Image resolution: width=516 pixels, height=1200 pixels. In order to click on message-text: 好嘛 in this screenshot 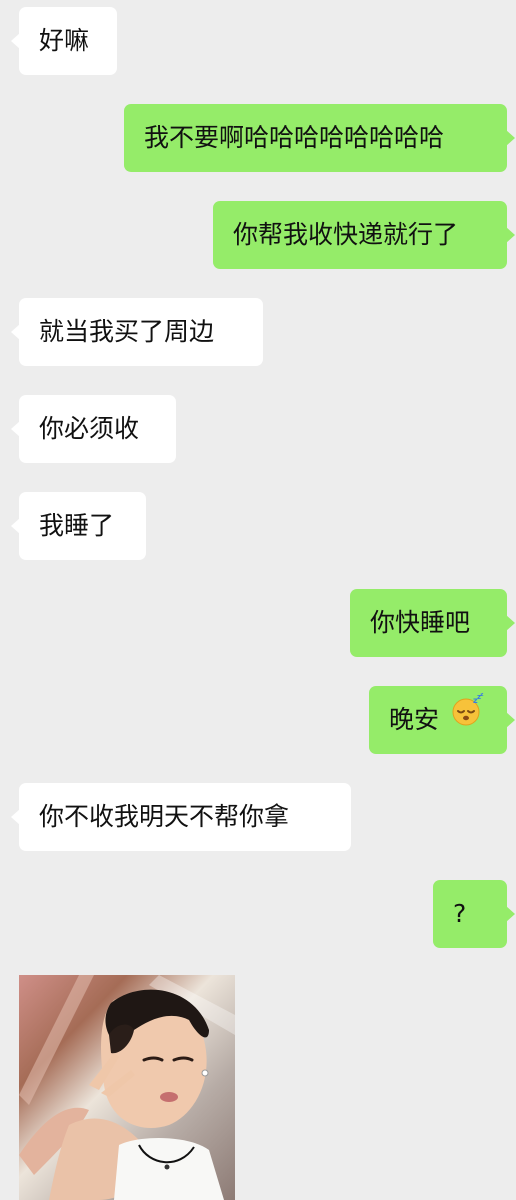, I will do `click(64, 40)`.